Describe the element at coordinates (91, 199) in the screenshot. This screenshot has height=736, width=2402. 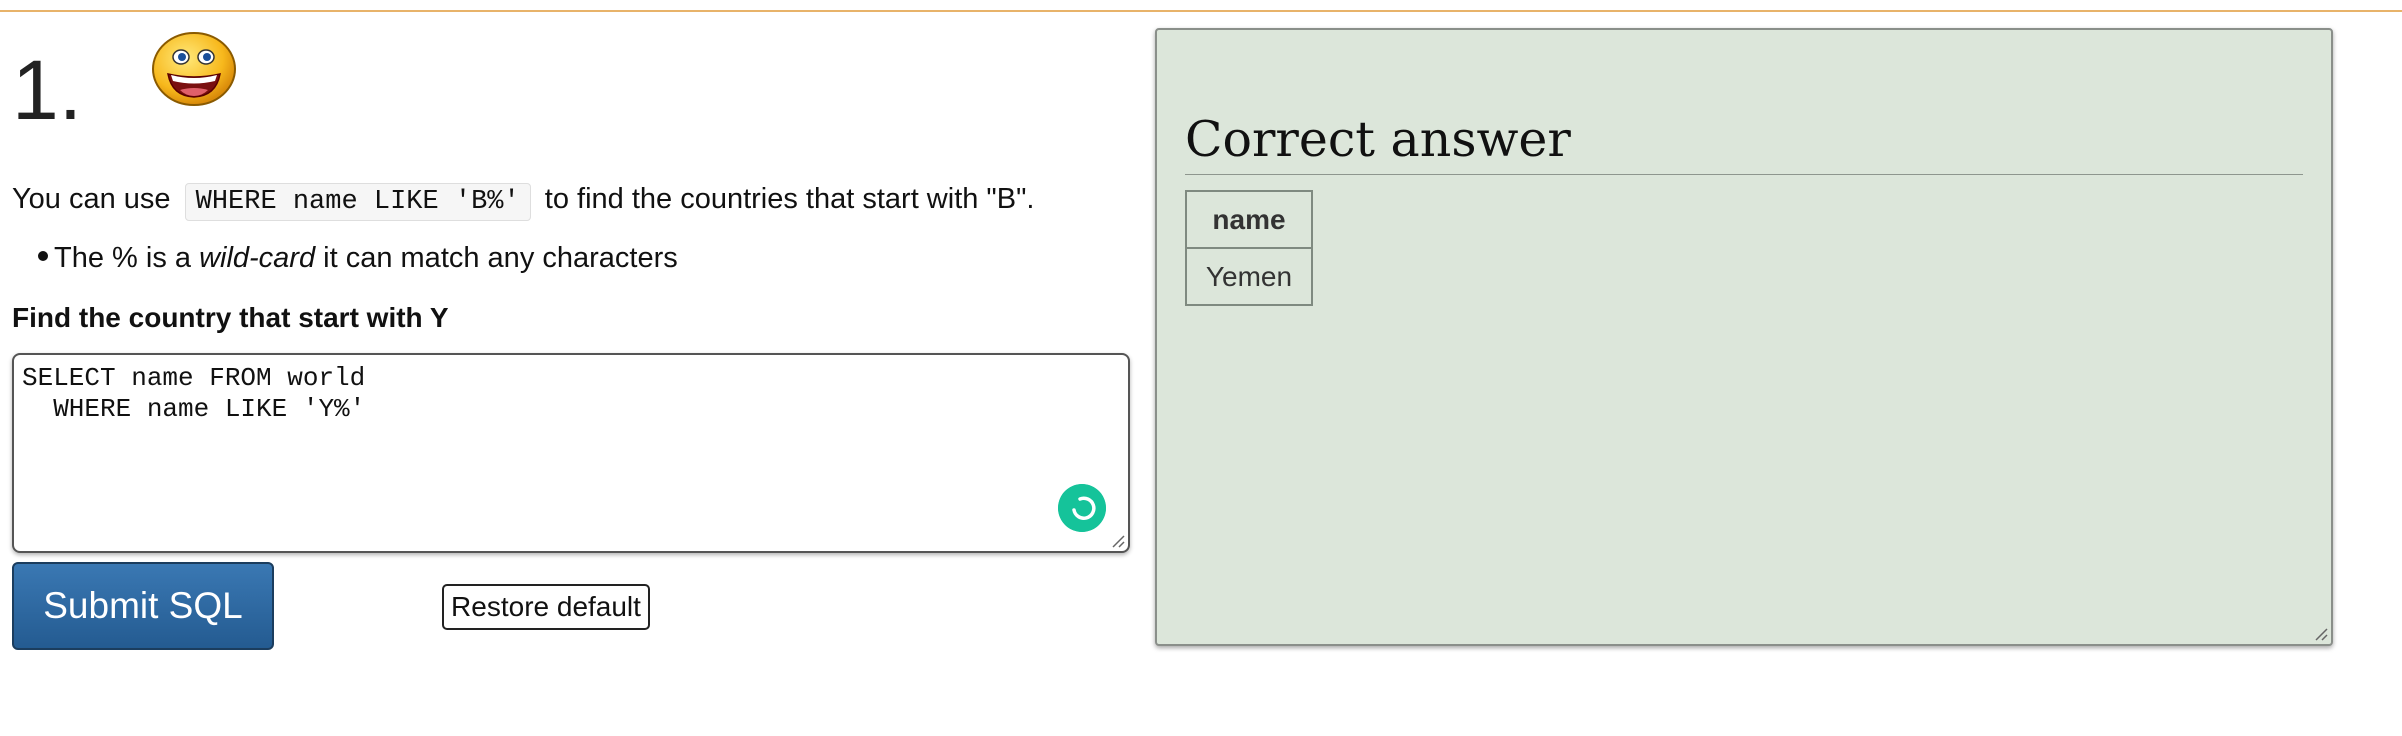
I see `intro-text-before: You can use` at that location.